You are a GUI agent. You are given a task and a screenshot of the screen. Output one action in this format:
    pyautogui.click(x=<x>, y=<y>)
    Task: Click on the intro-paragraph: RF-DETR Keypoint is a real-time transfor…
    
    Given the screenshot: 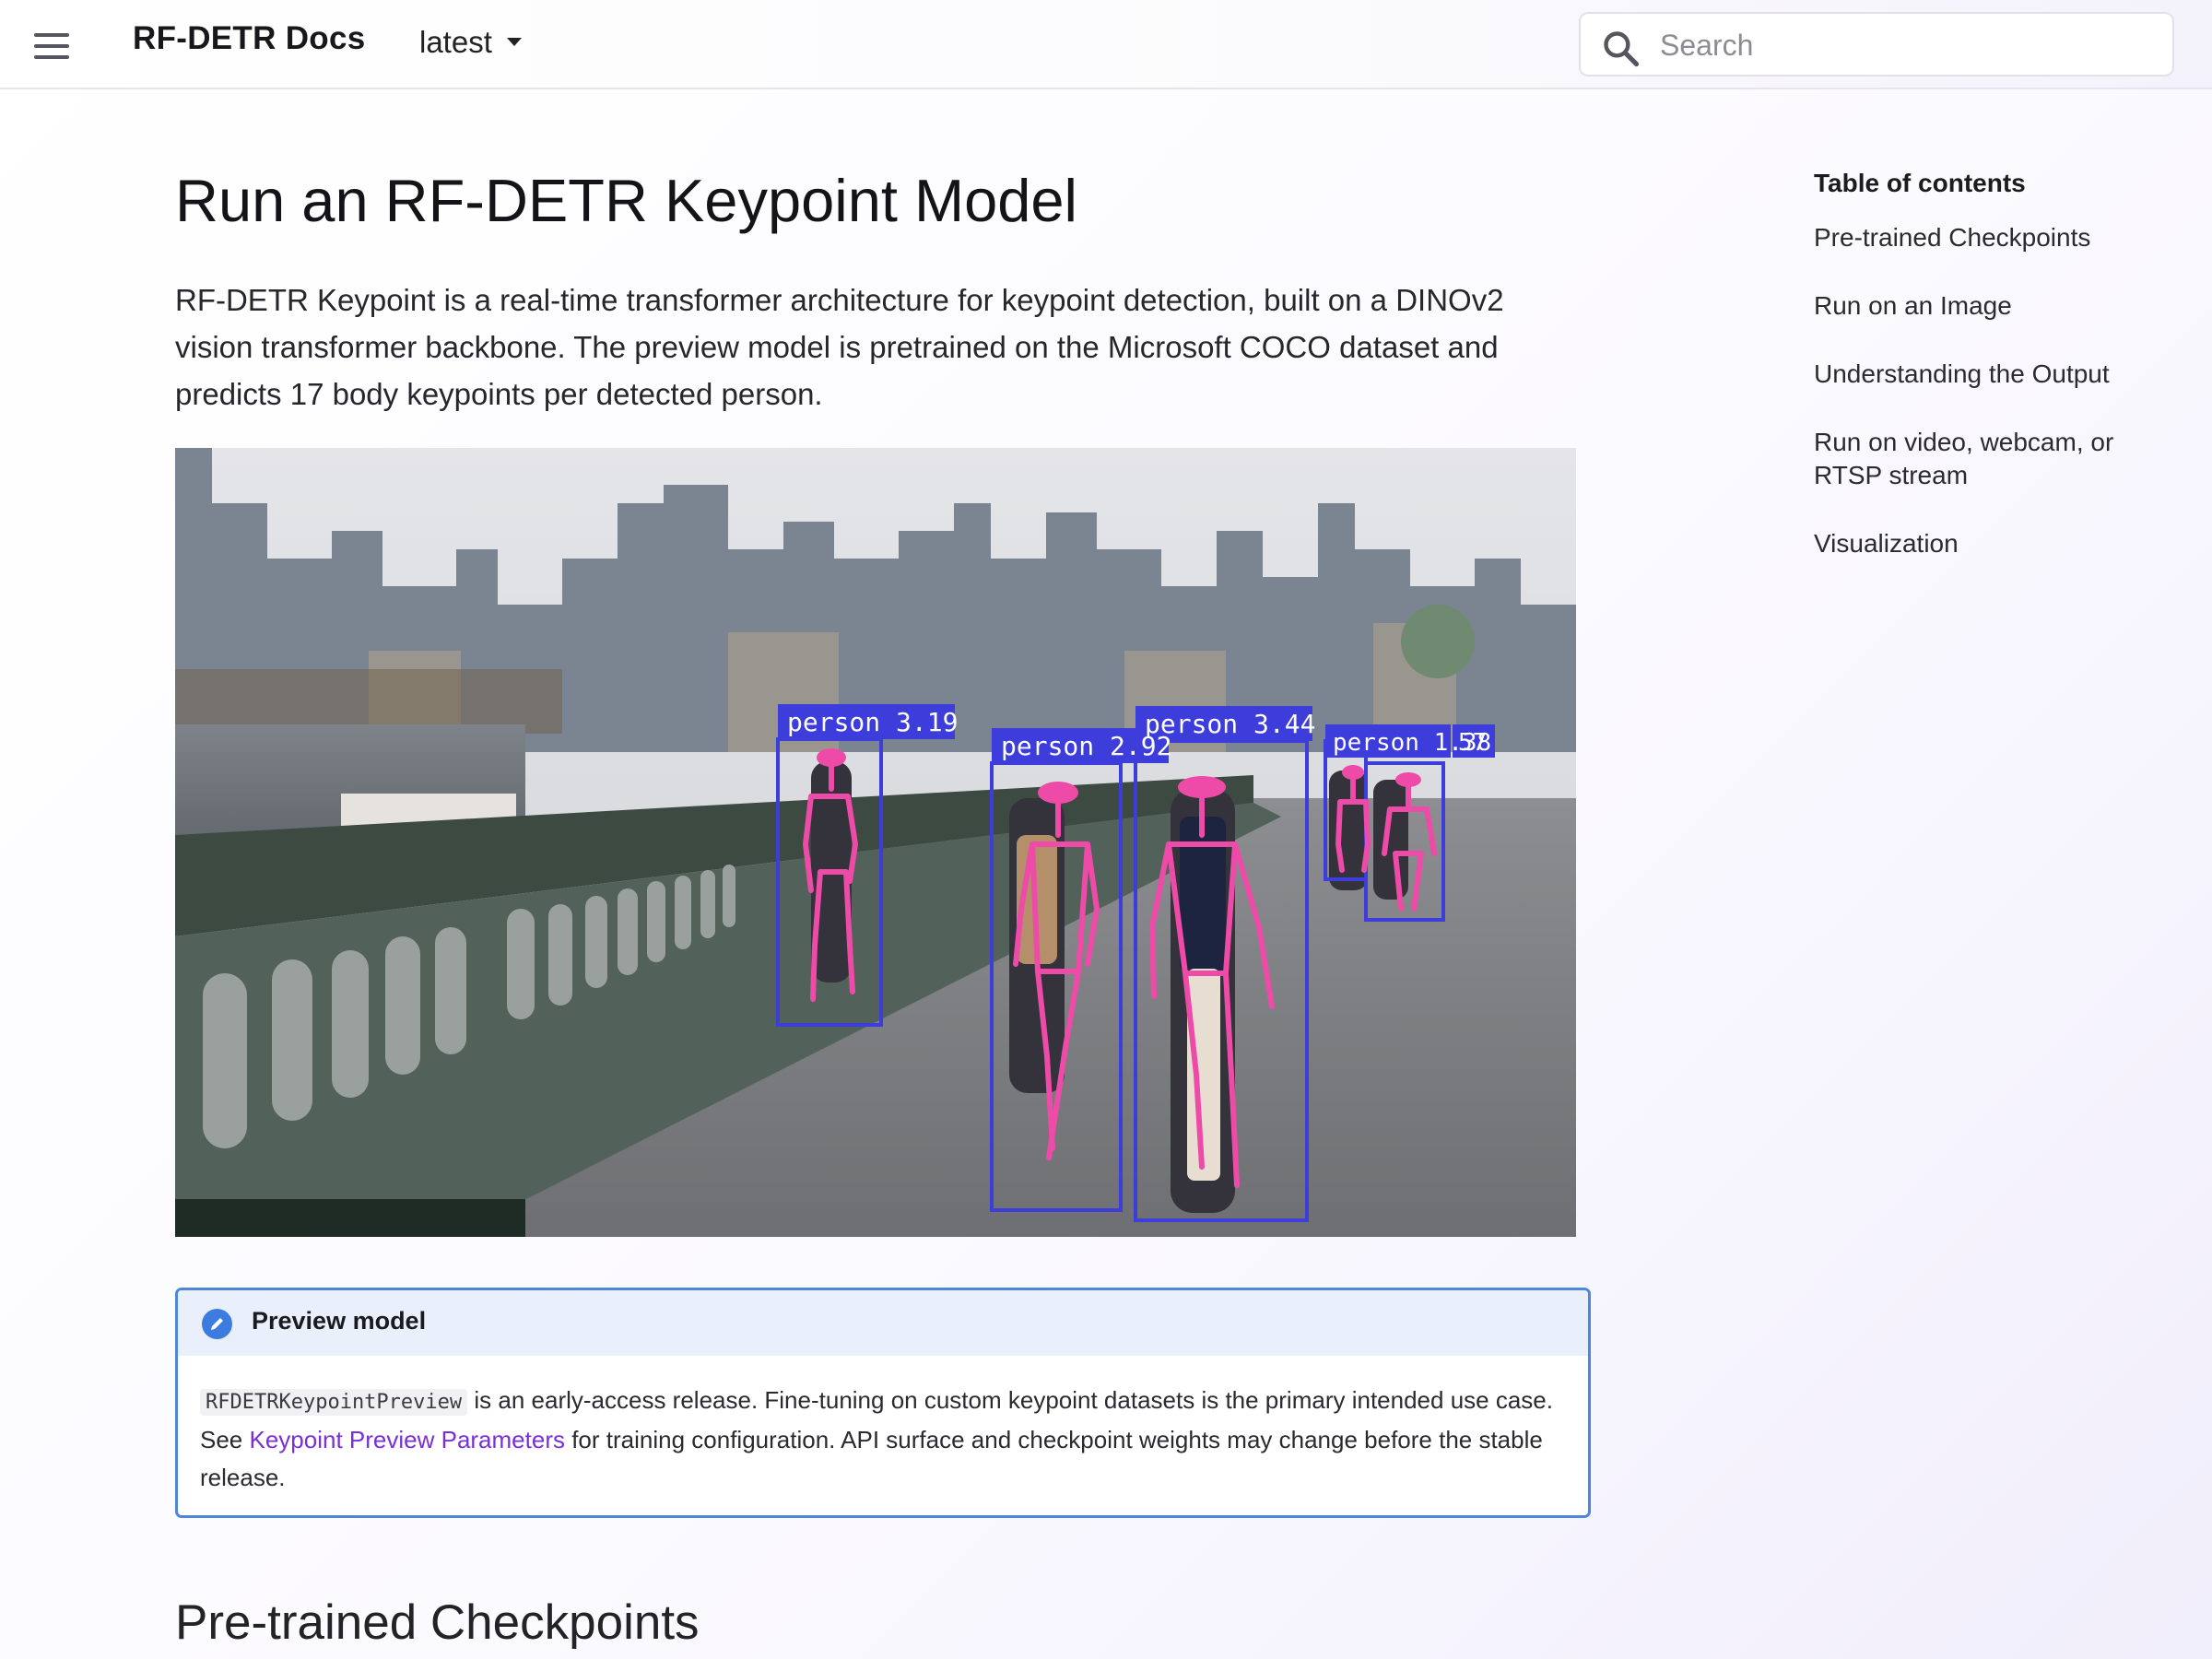 What is the action you would take?
    pyautogui.click(x=839, y=347)
    